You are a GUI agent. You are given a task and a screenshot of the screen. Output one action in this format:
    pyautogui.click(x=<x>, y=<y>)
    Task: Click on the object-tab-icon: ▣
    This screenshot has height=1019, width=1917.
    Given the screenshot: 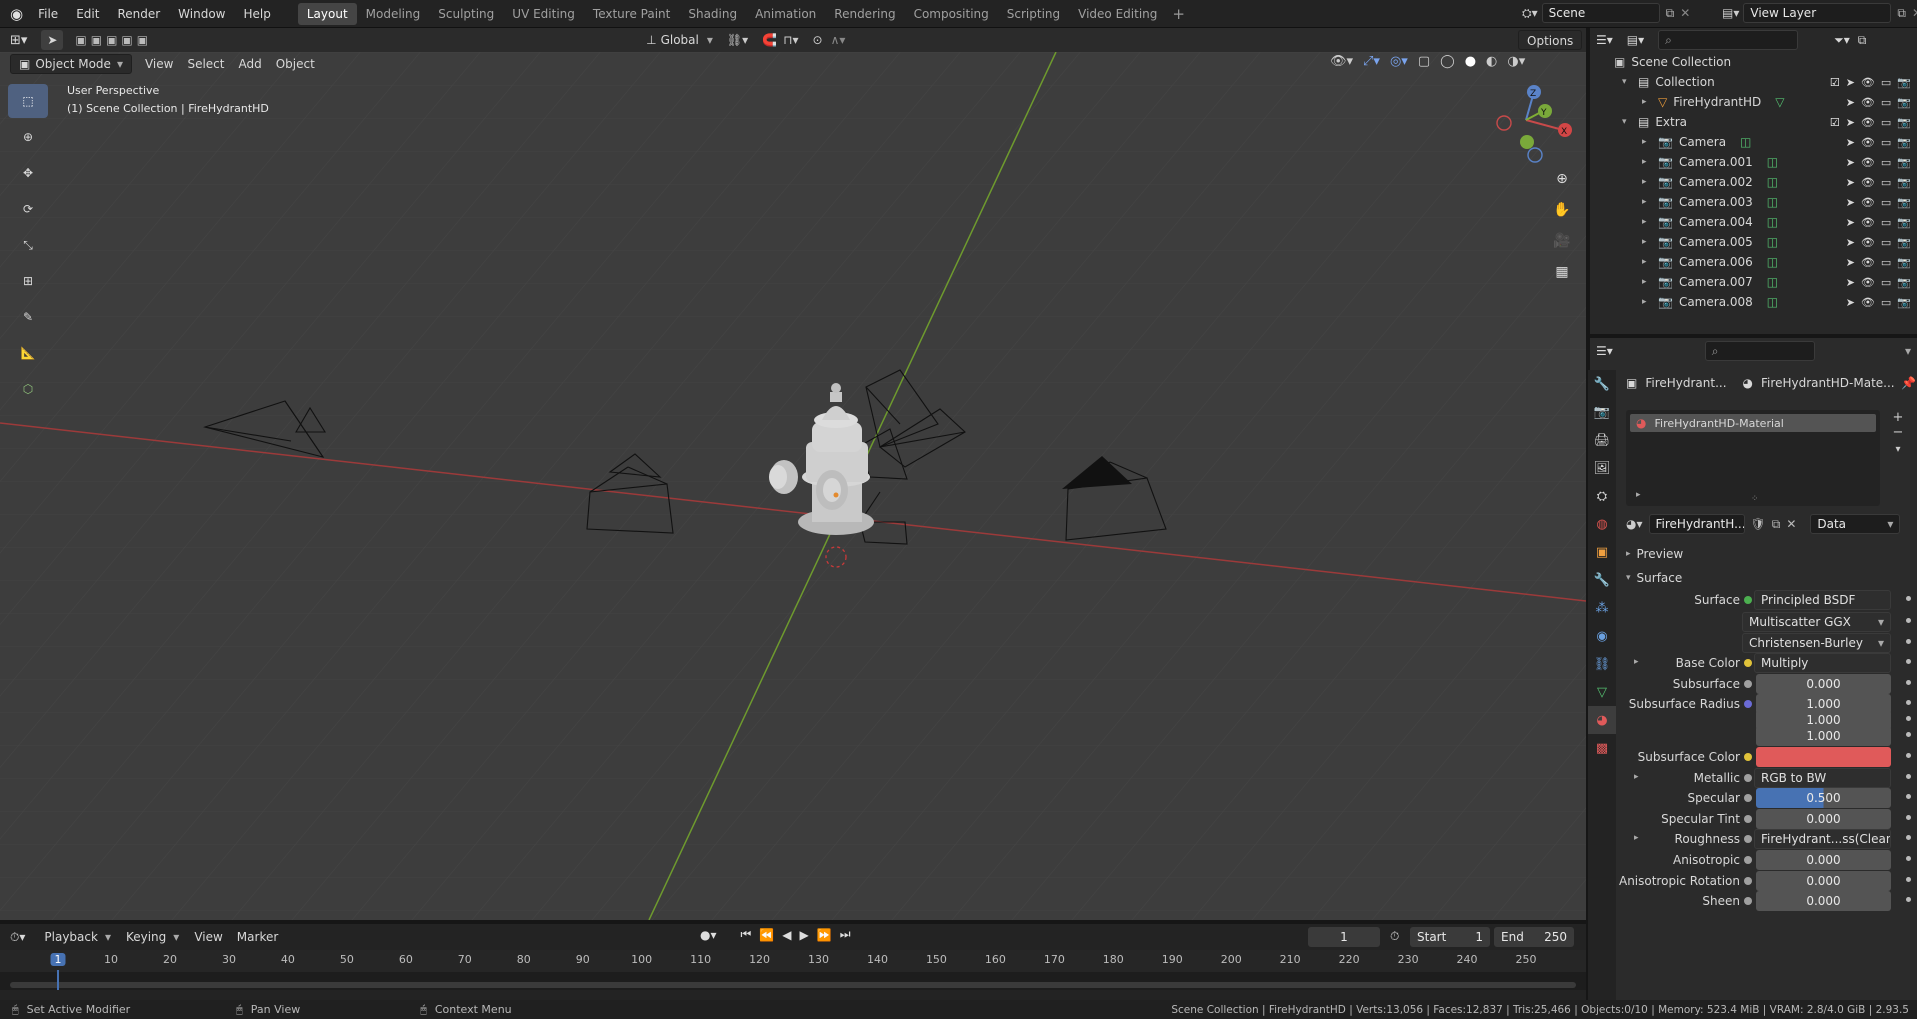 What is the action you would take?
    pyautogui.click(x=1602, y=552)
    